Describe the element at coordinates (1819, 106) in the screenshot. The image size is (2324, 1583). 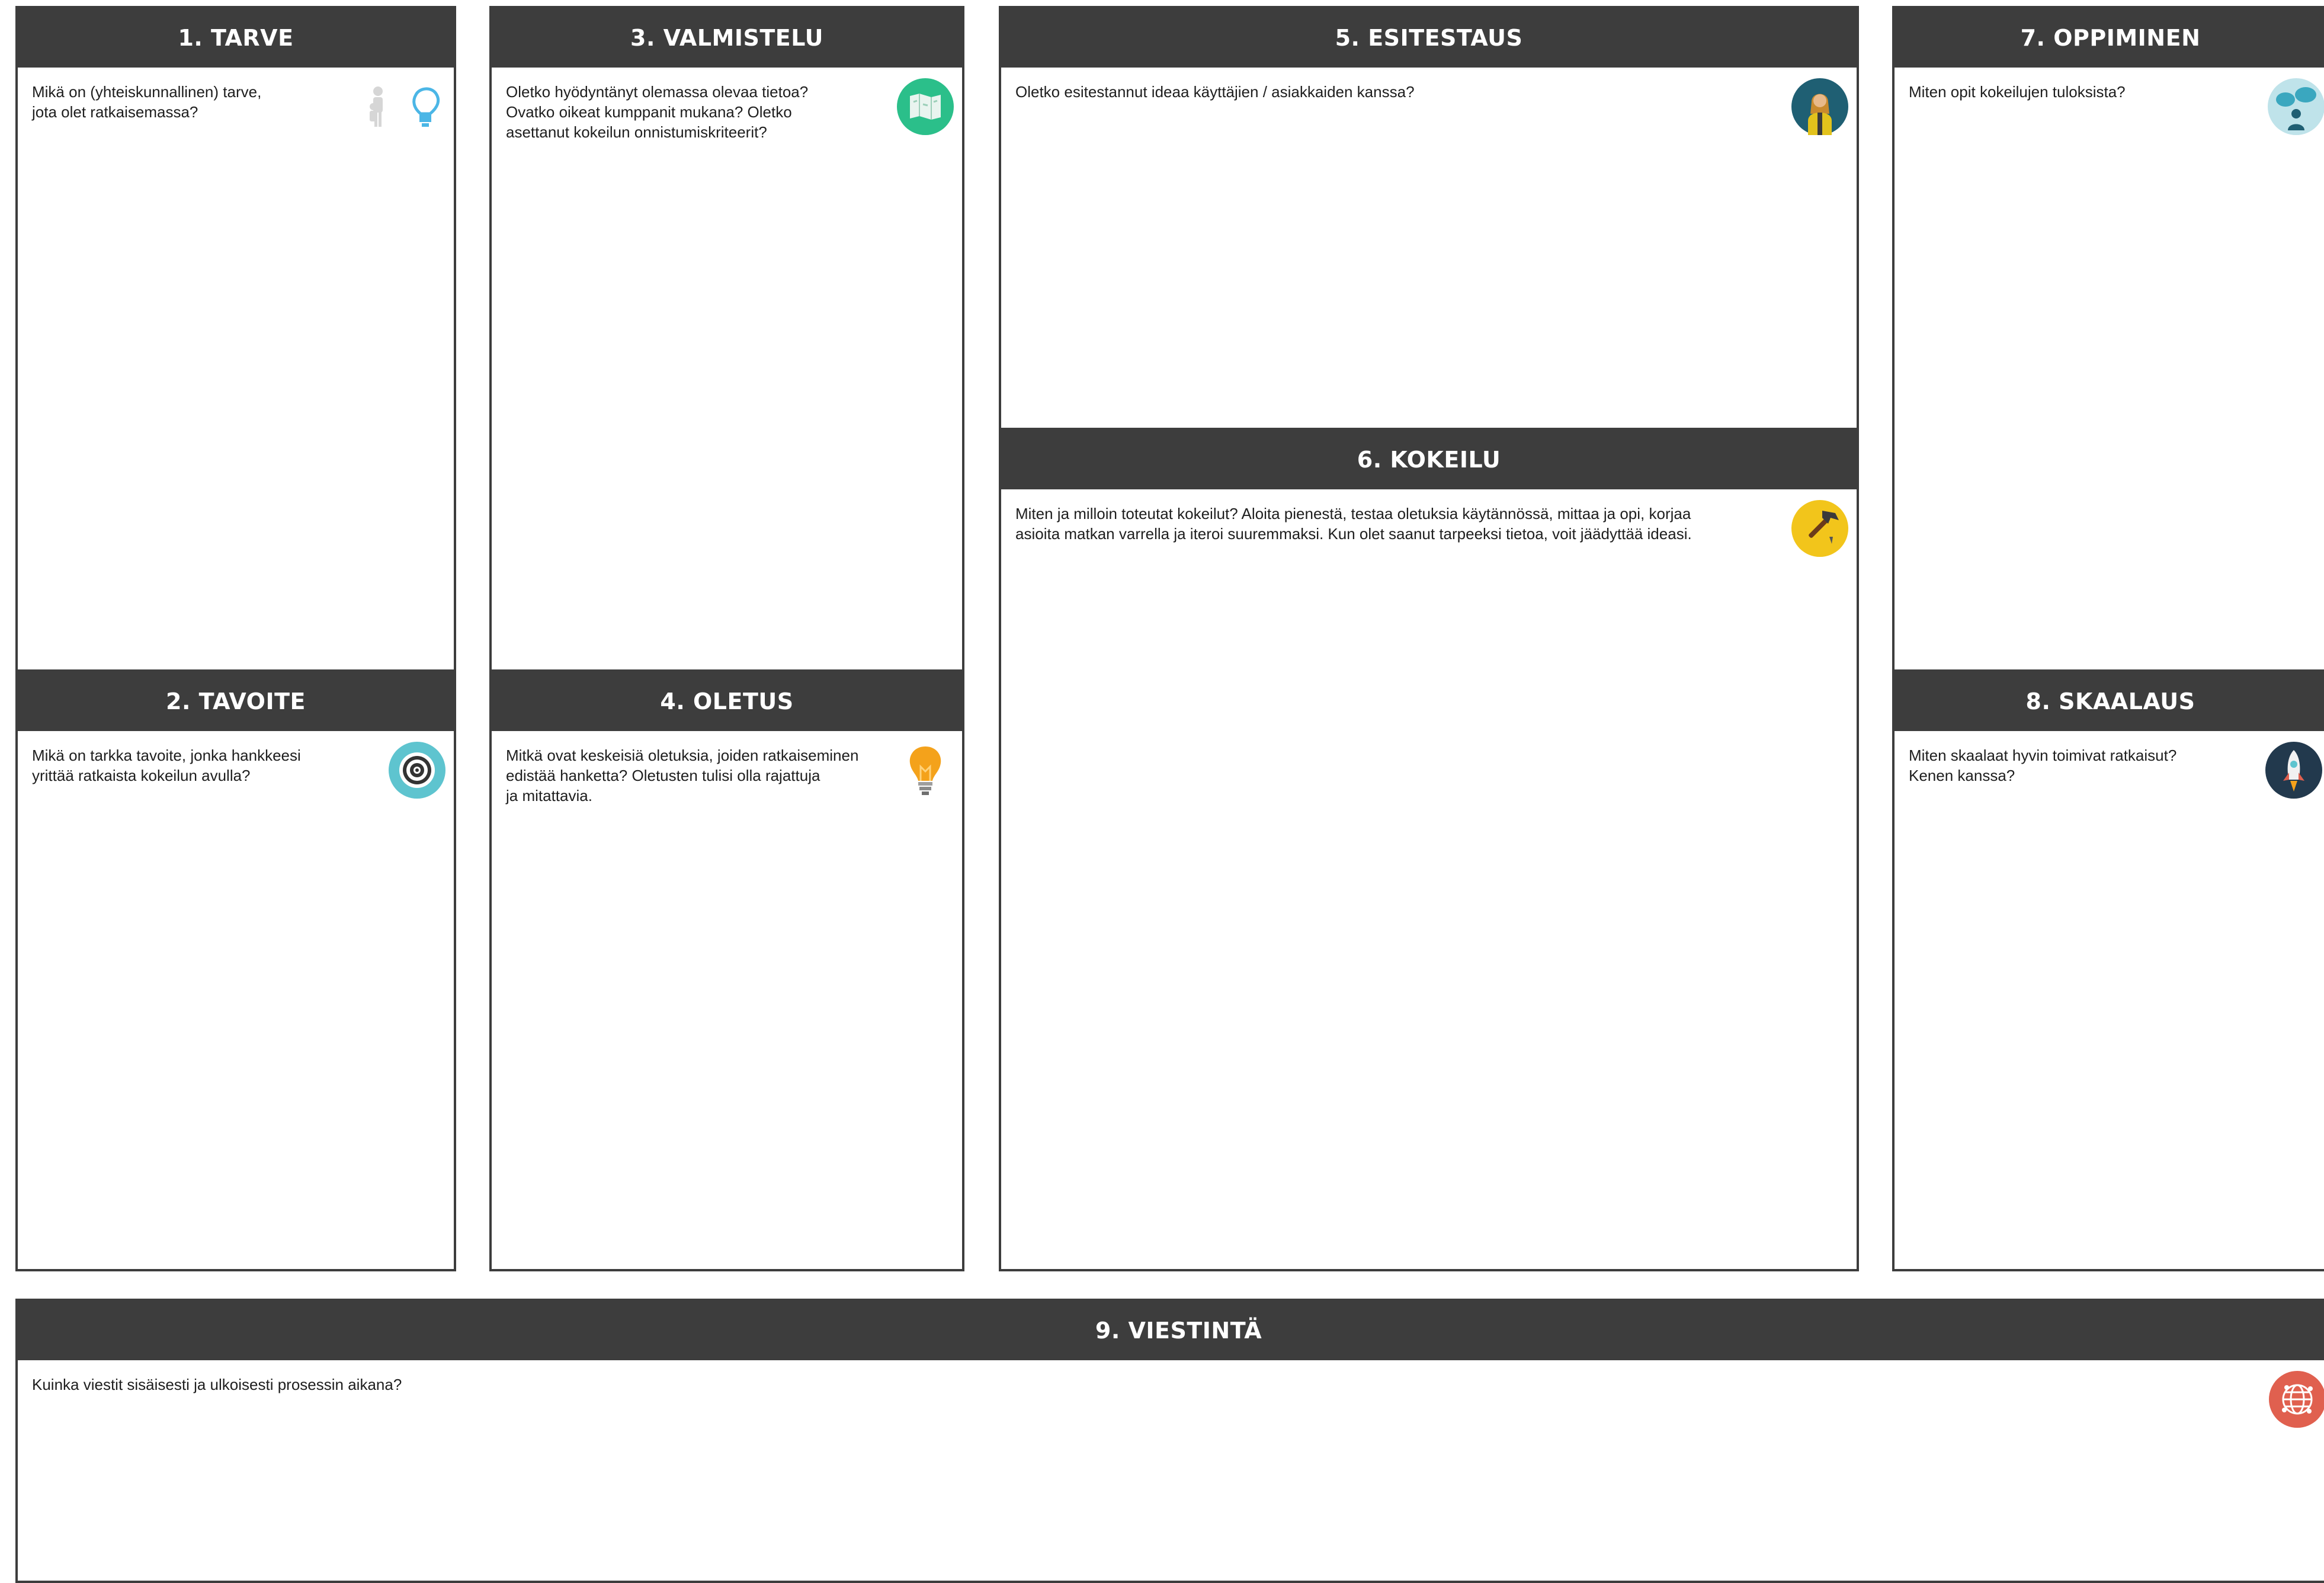
I see `person-icon` at that location.